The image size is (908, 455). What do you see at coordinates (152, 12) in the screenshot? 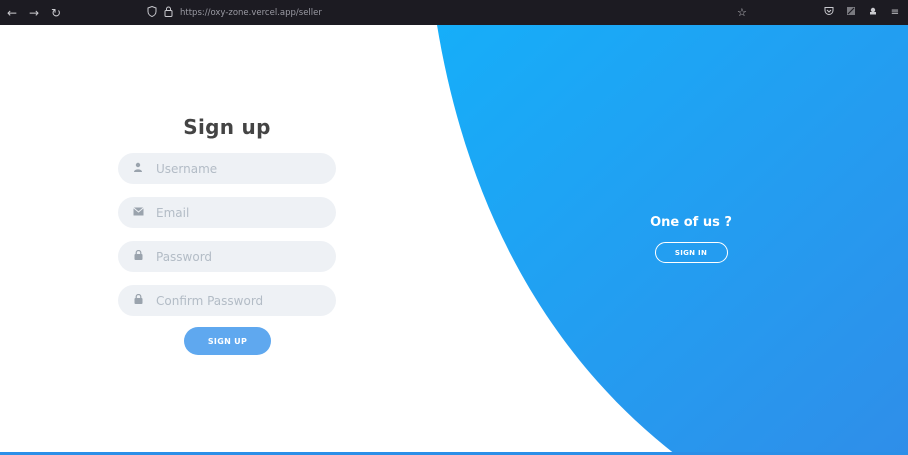
I see `shield-icon` at bounding box center [152, 12].